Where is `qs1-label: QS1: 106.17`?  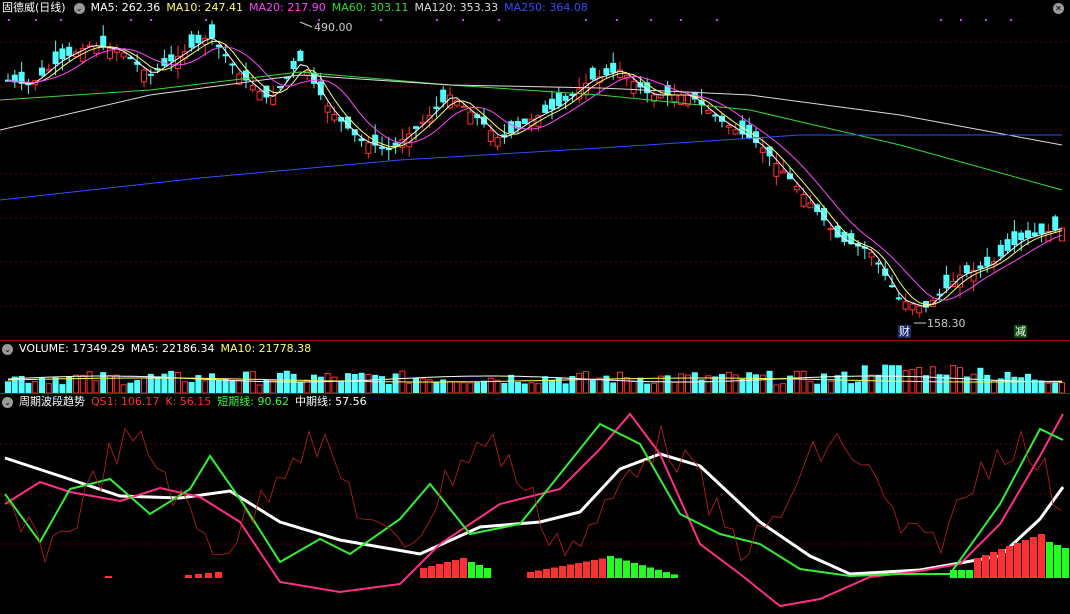
qs1-label: QS1: 106.17 is located at coordinates (125, 401).